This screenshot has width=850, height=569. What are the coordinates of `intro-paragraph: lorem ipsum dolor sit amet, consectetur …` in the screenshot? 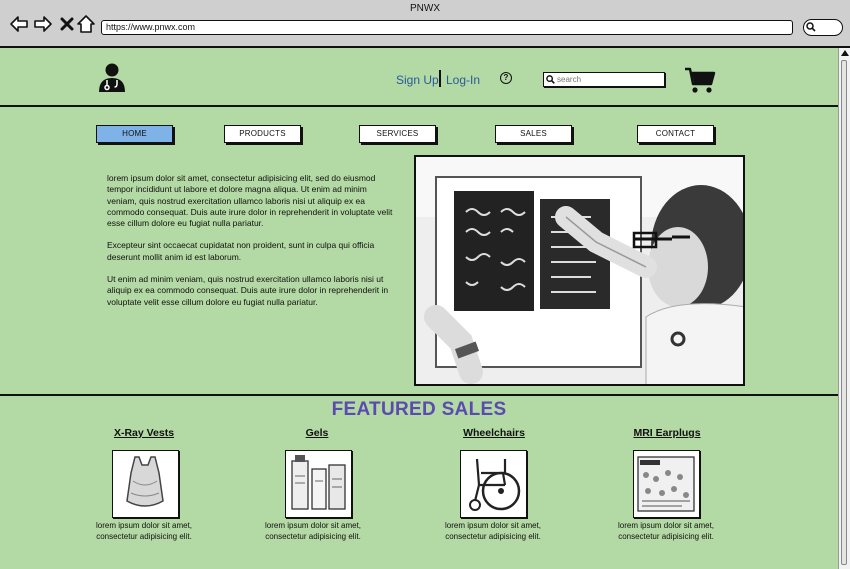 It's located at (250, 201).